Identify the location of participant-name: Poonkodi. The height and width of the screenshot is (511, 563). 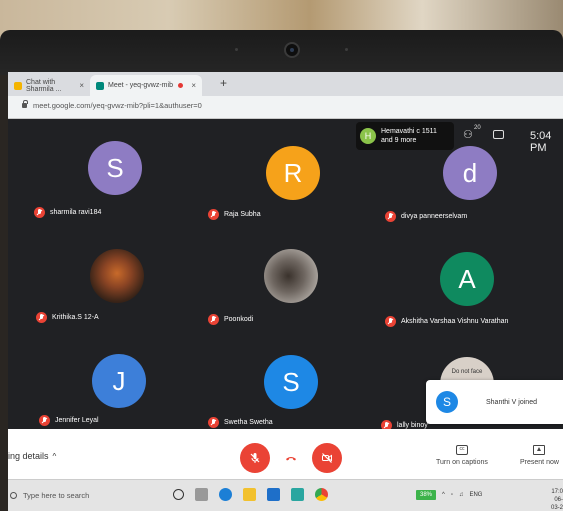
(239, 319).